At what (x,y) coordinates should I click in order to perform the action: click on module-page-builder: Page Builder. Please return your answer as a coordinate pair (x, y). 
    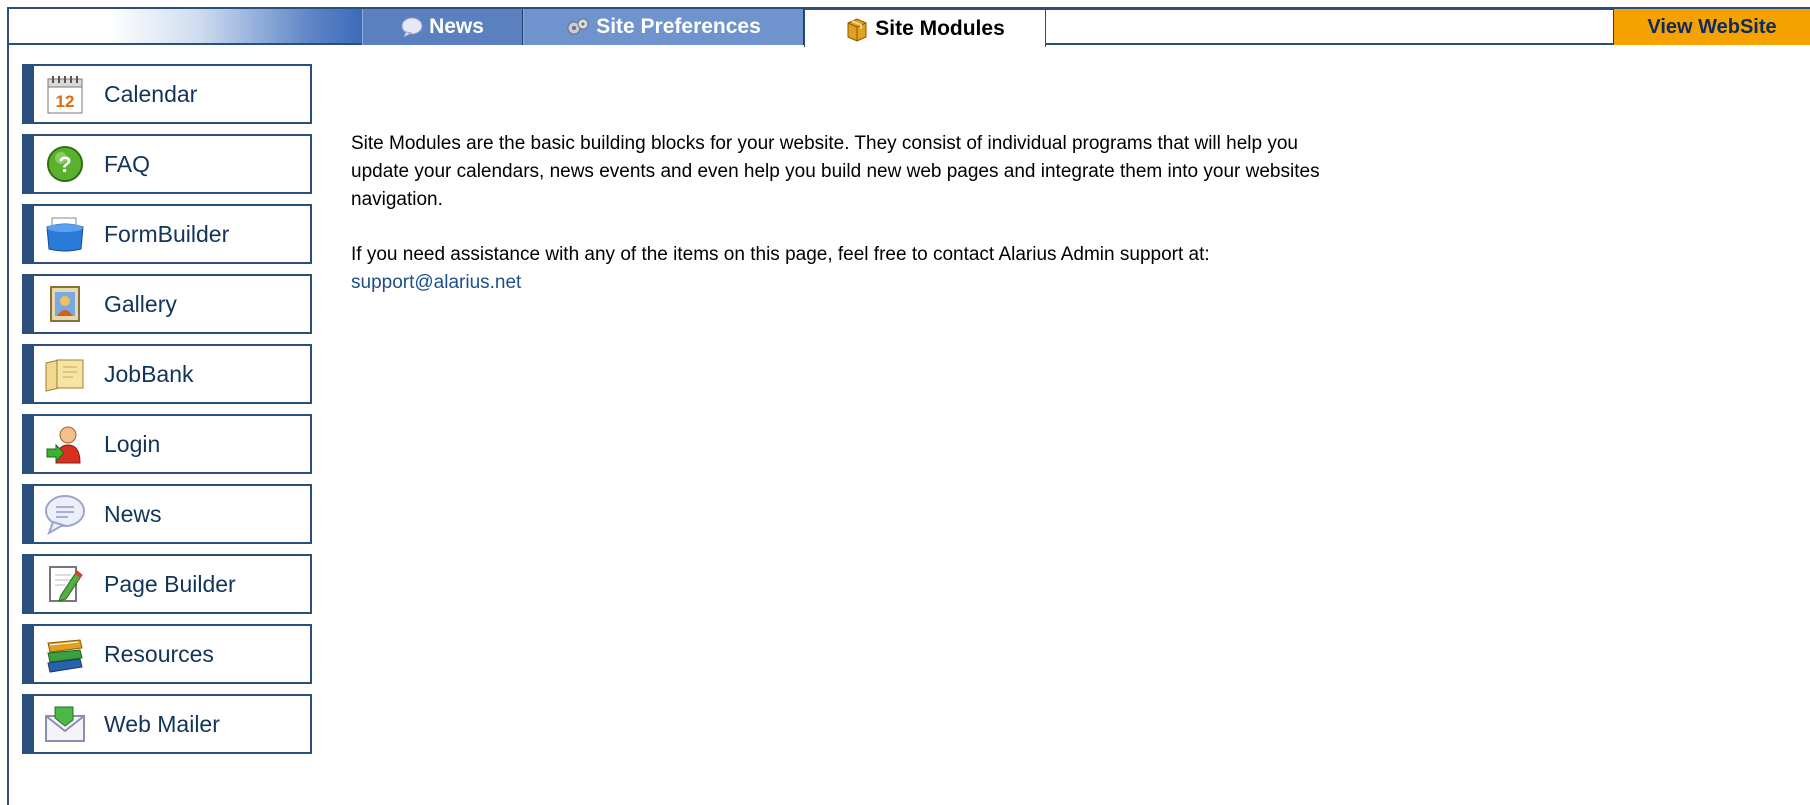
    Looking at the image, I should click on (167, 584).